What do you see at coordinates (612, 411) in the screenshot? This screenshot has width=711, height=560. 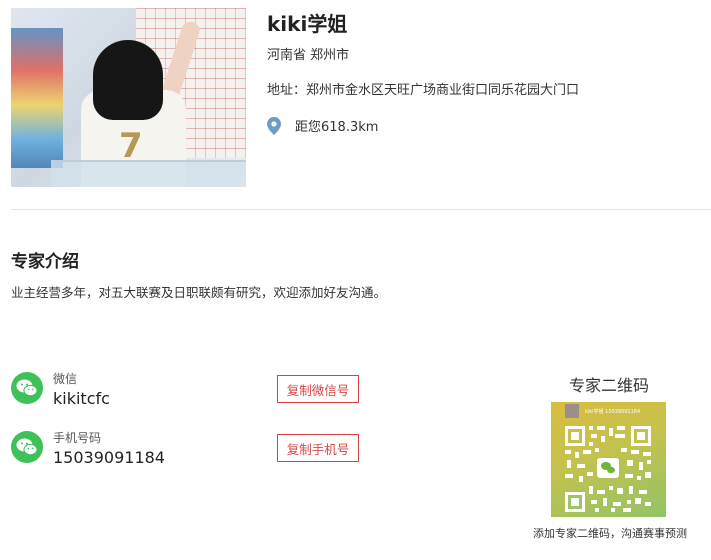 I see `qr-header-text: kiki学姐 15039091184` at bounding box center [612, 411].